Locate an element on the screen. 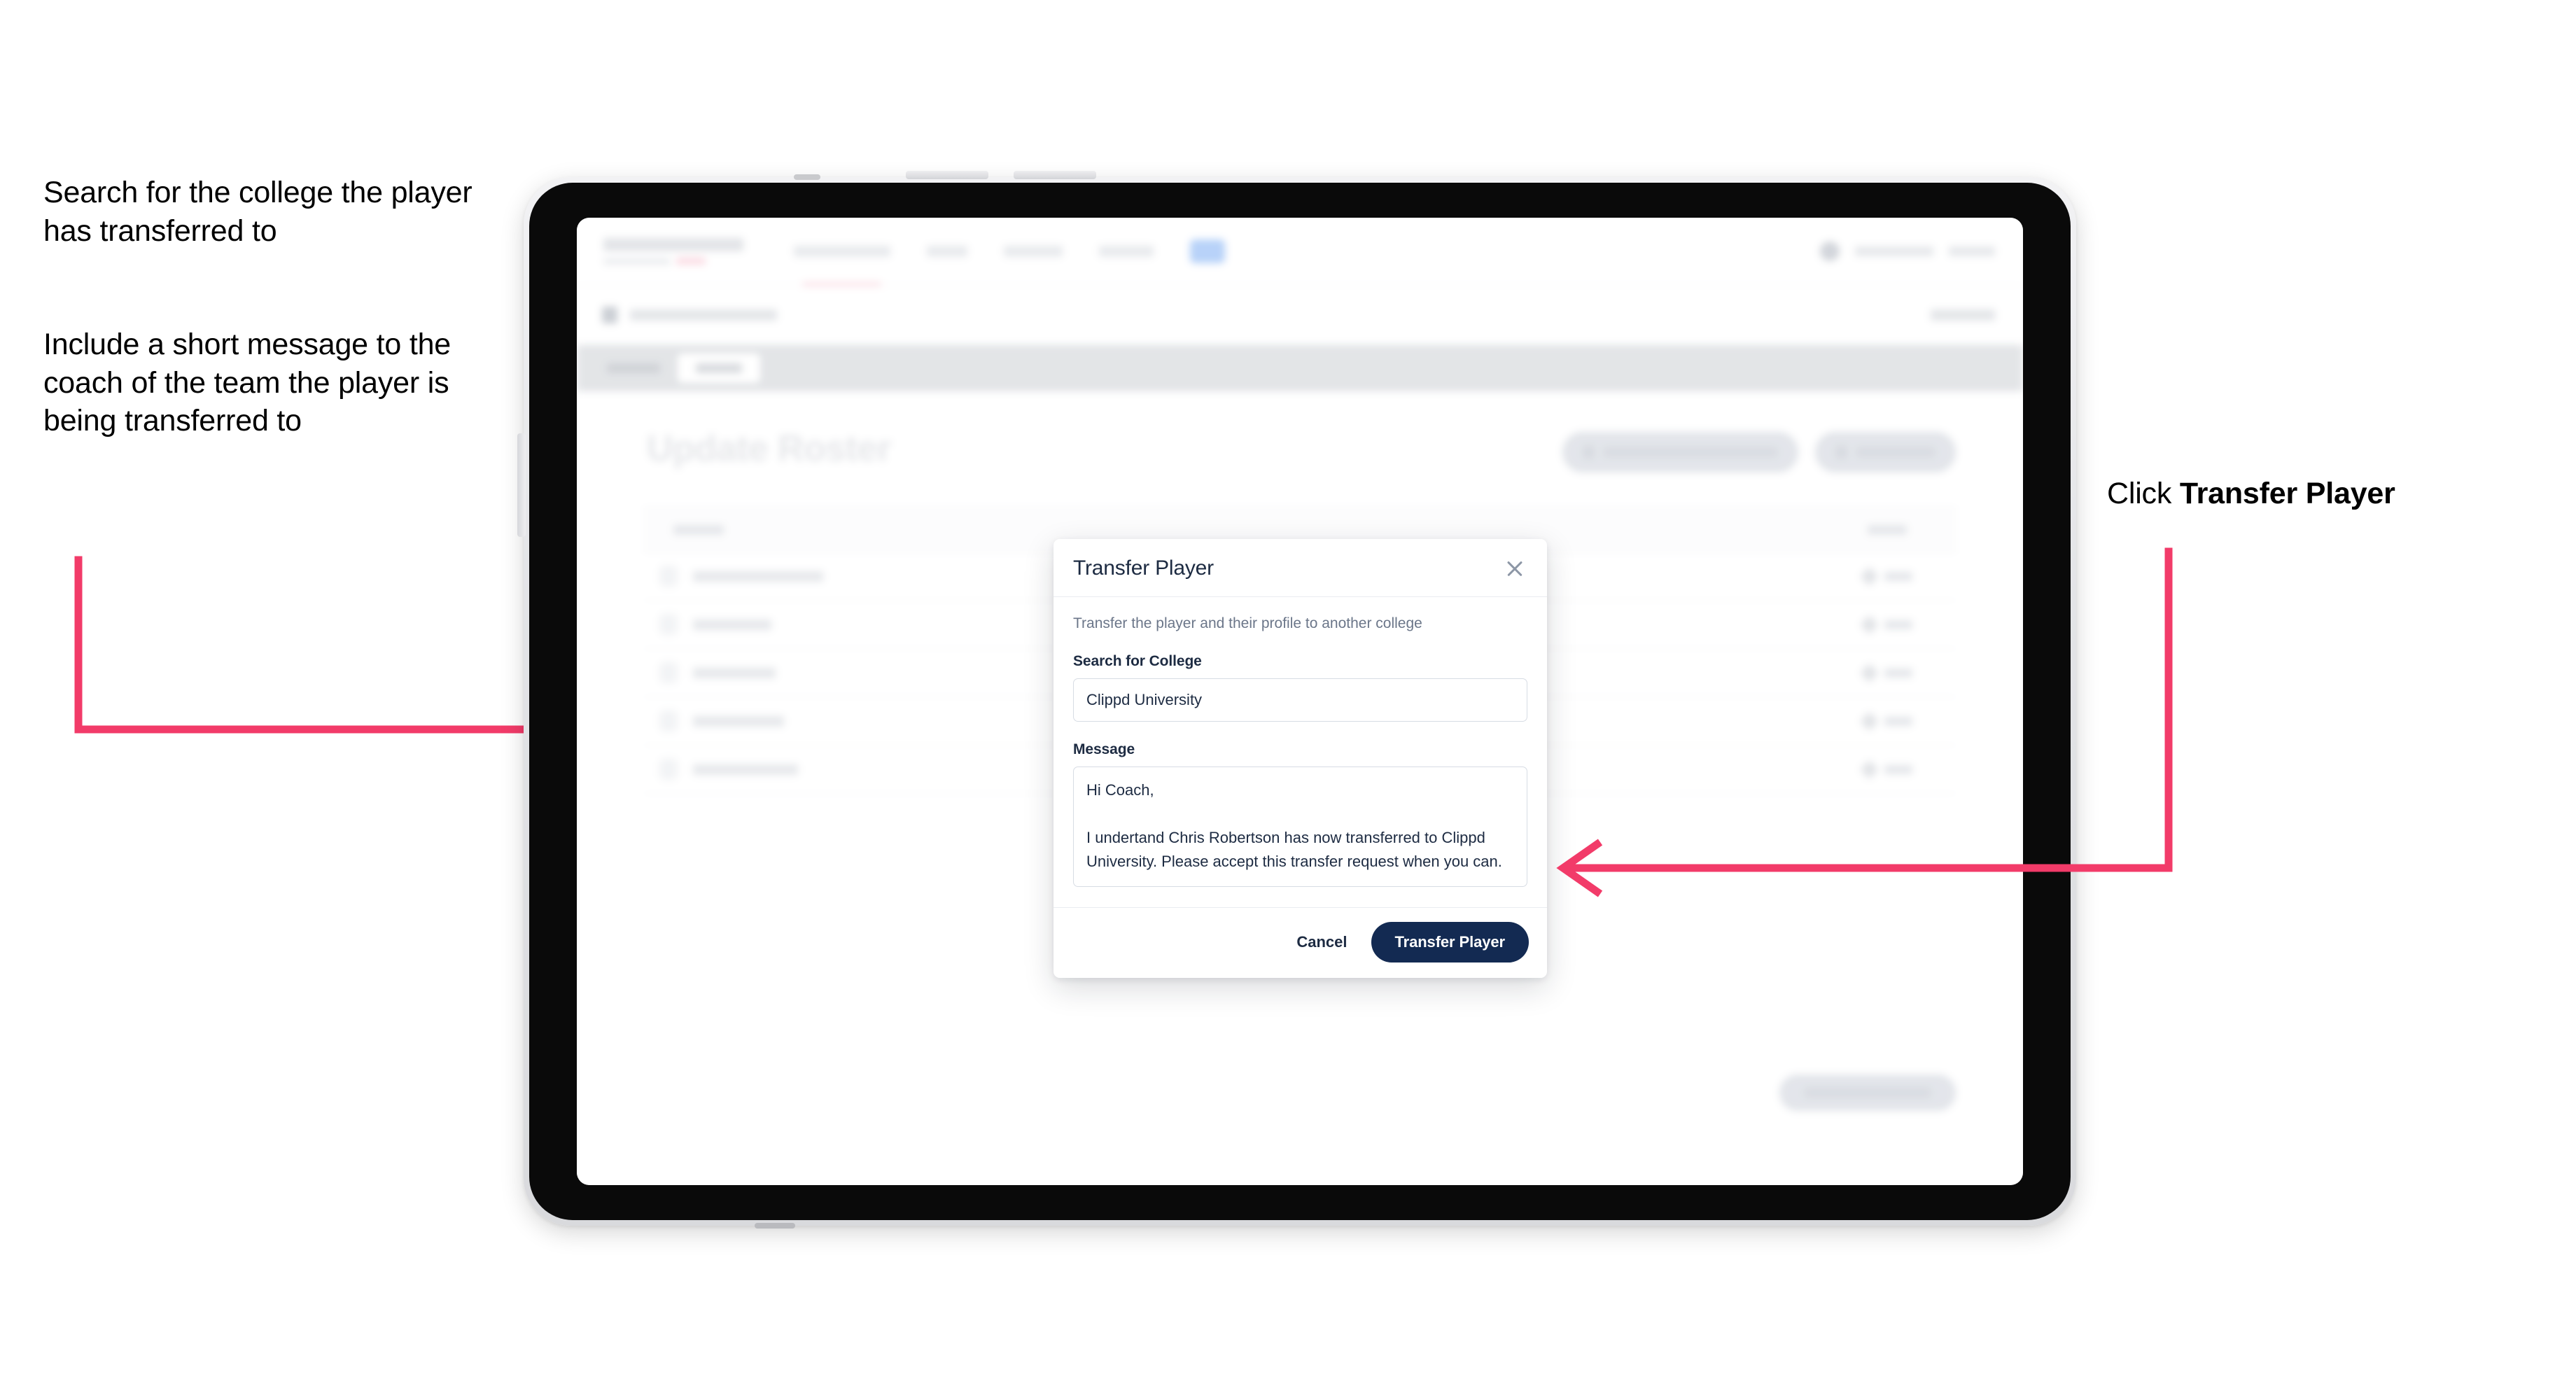  annotation-click-bold: Transfer Player is located at coordinates (2287, 493).